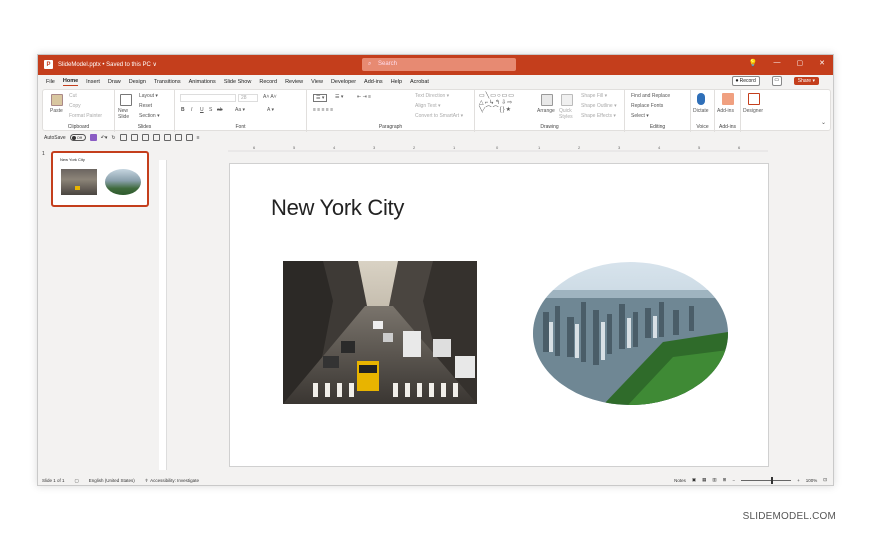  I want to click on numbering-icon: ☰ ▾, so click(339, 97).